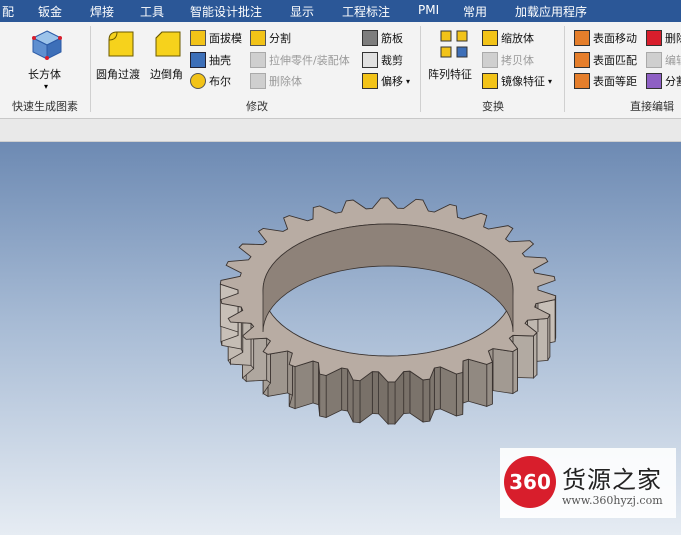  What do you see at coordinates (257, 106) in the screenshot?
I see `group-label-modify: 修改` at bounding box center [257, 106].